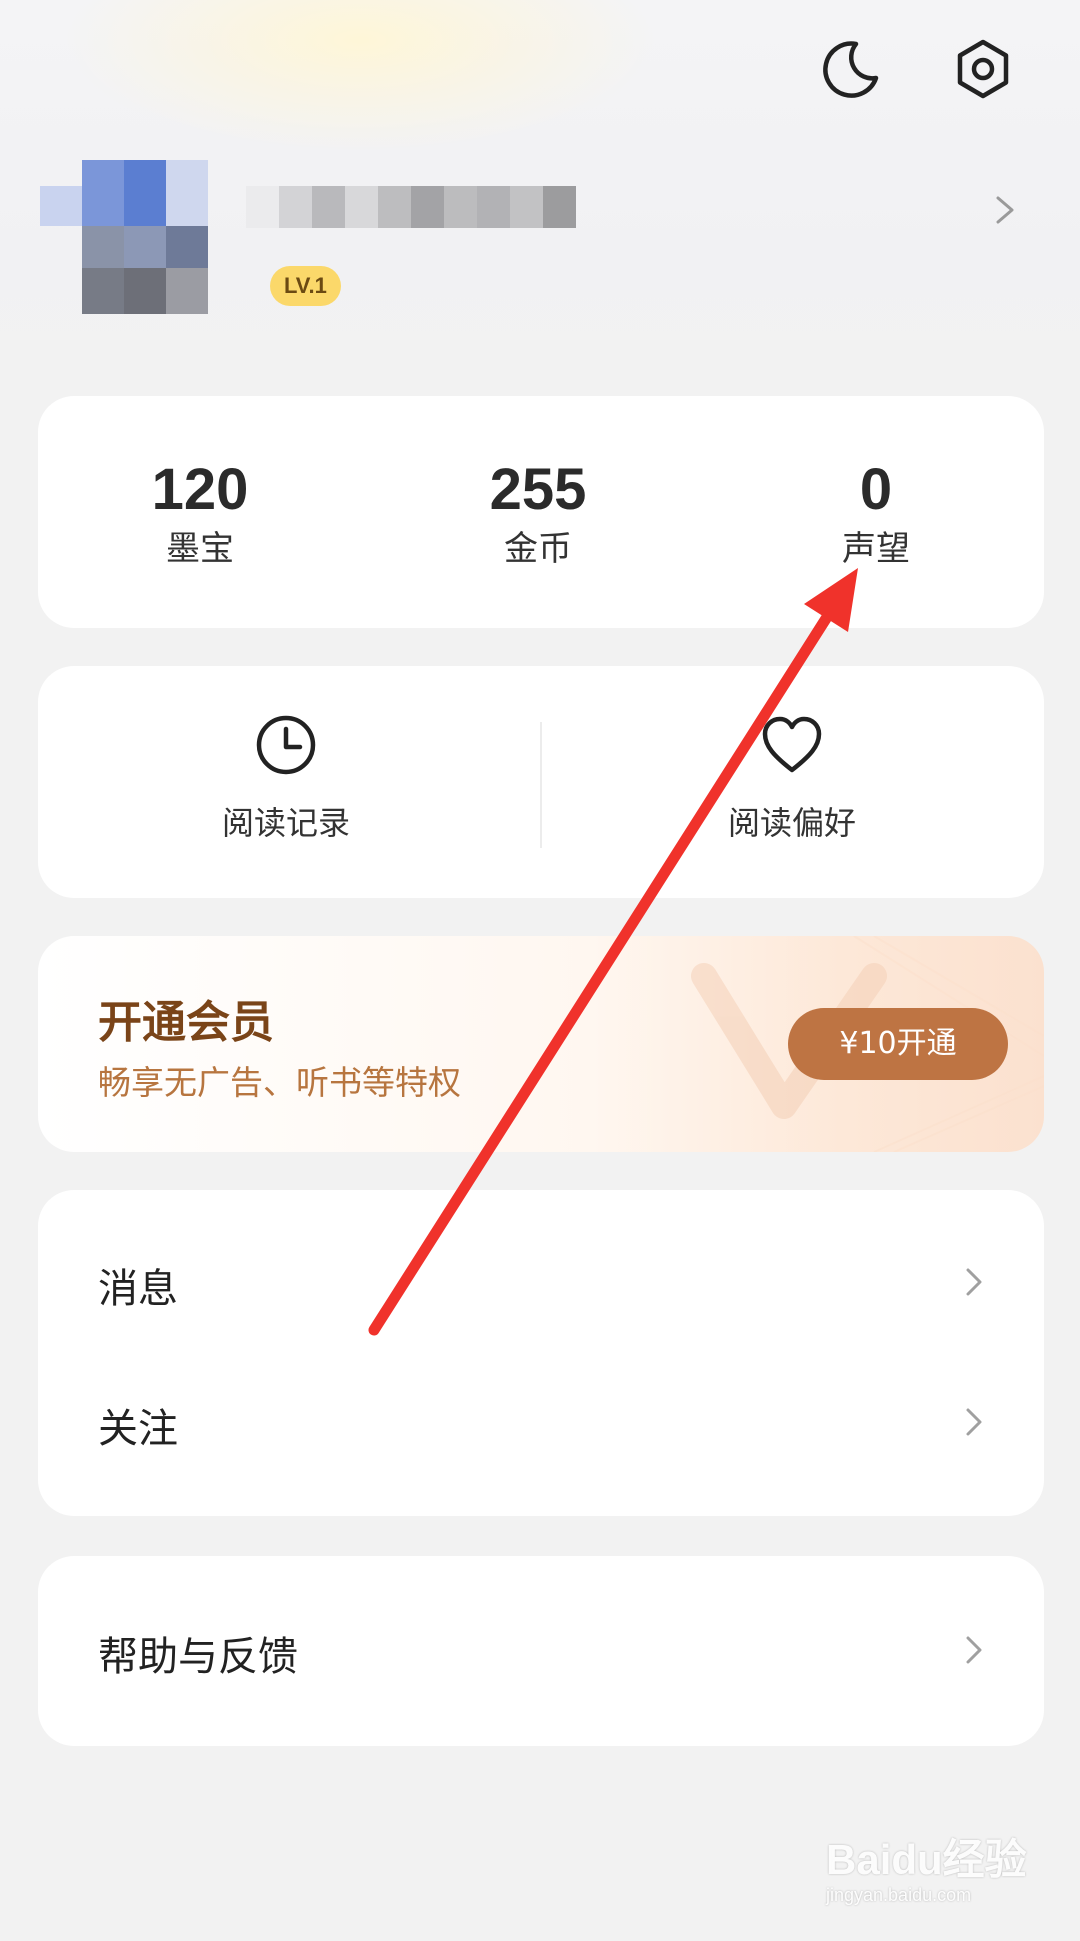  What do you see at coordinates (538, 549) in the screenshot?
I see `stat-label: 金币` at bounding box center [538, 549].